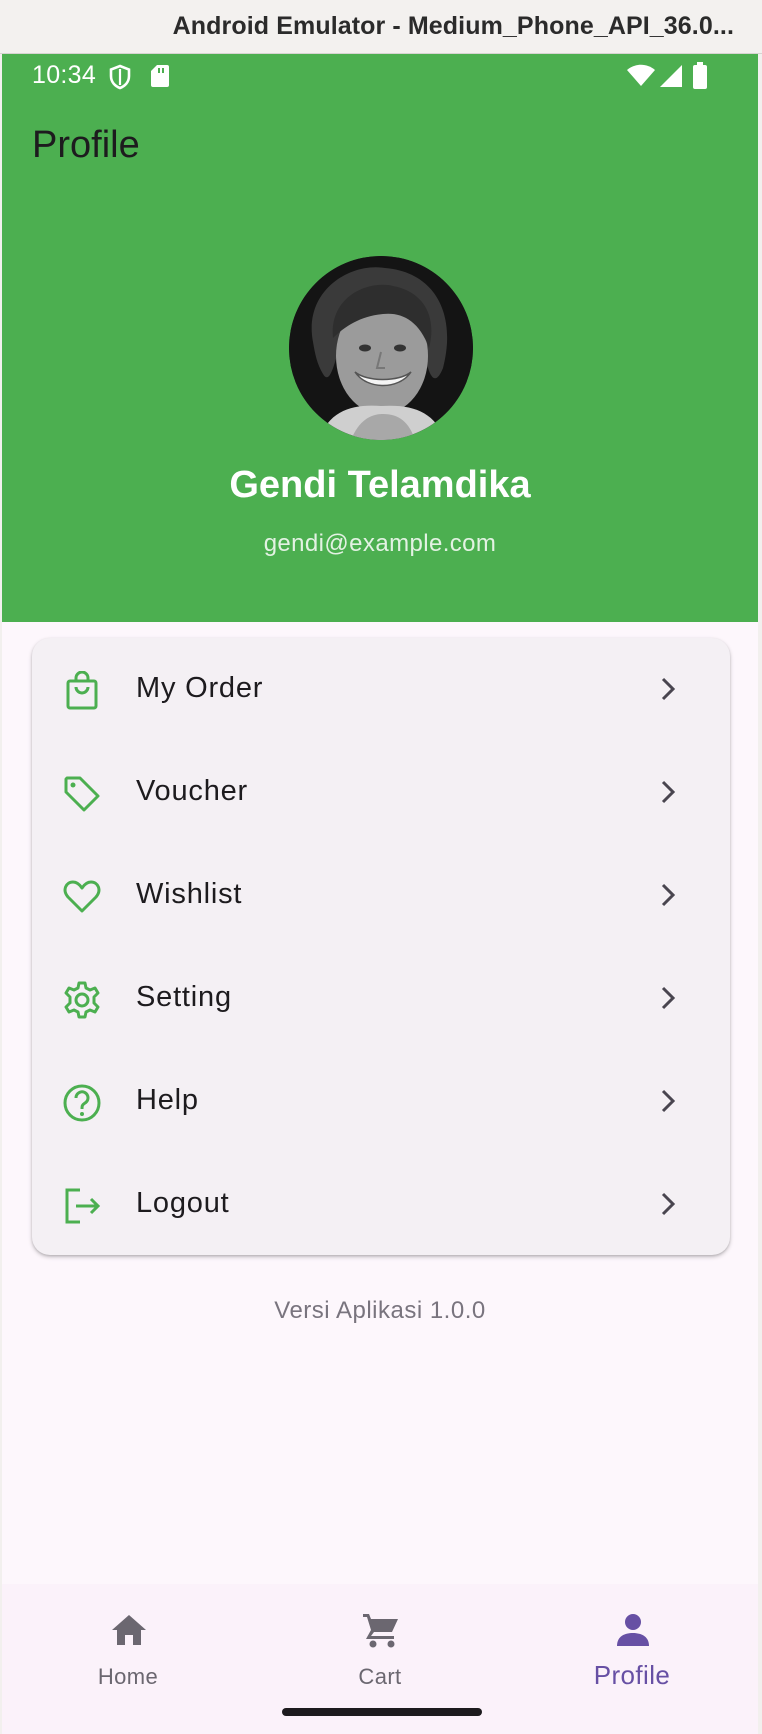 The height and width of the screenshot is (1734, 762). I want to click on menu-item-logout: Logout, so click(381, 1204).